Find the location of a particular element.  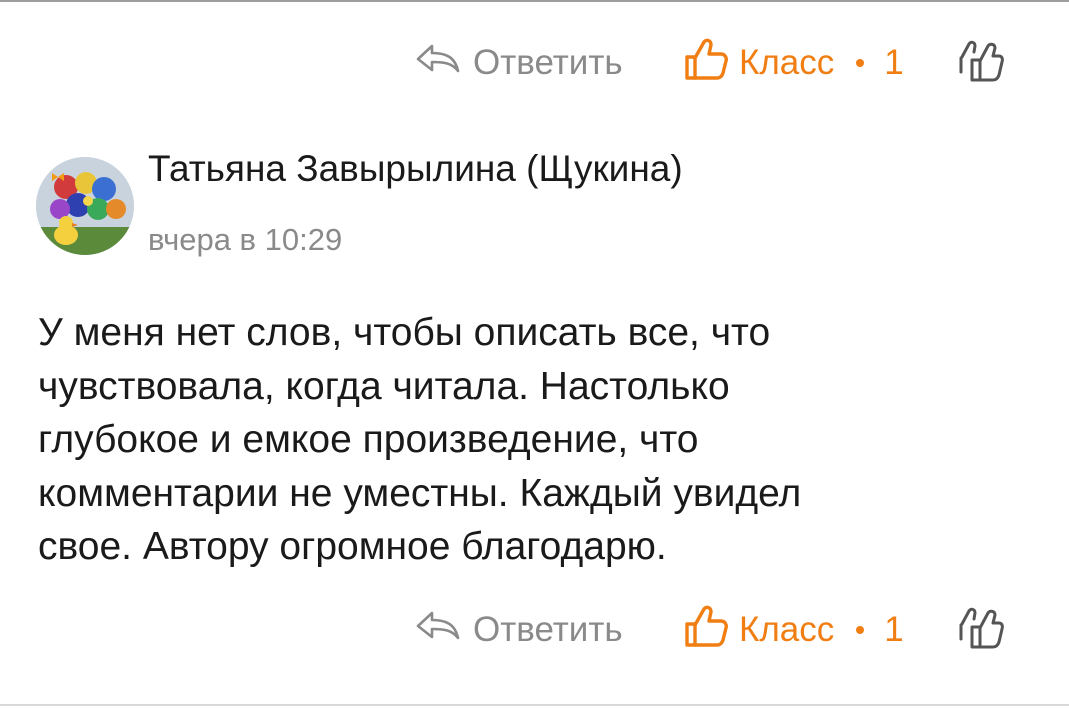

prev-comment-actions: Ответить Класс 1 is located at coordinates (534, 63).